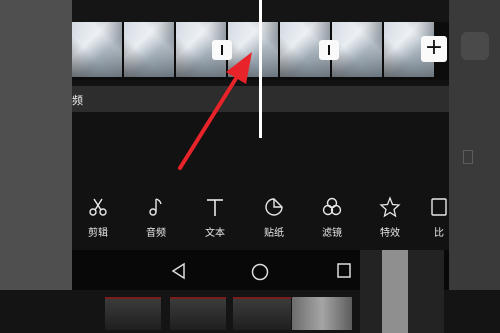 This screenshot has height=333, width=500. What do you see at coordinates (77, 100) in the screenshot?
I see `audio-track-label: 频` at bounding box center [77, 100].